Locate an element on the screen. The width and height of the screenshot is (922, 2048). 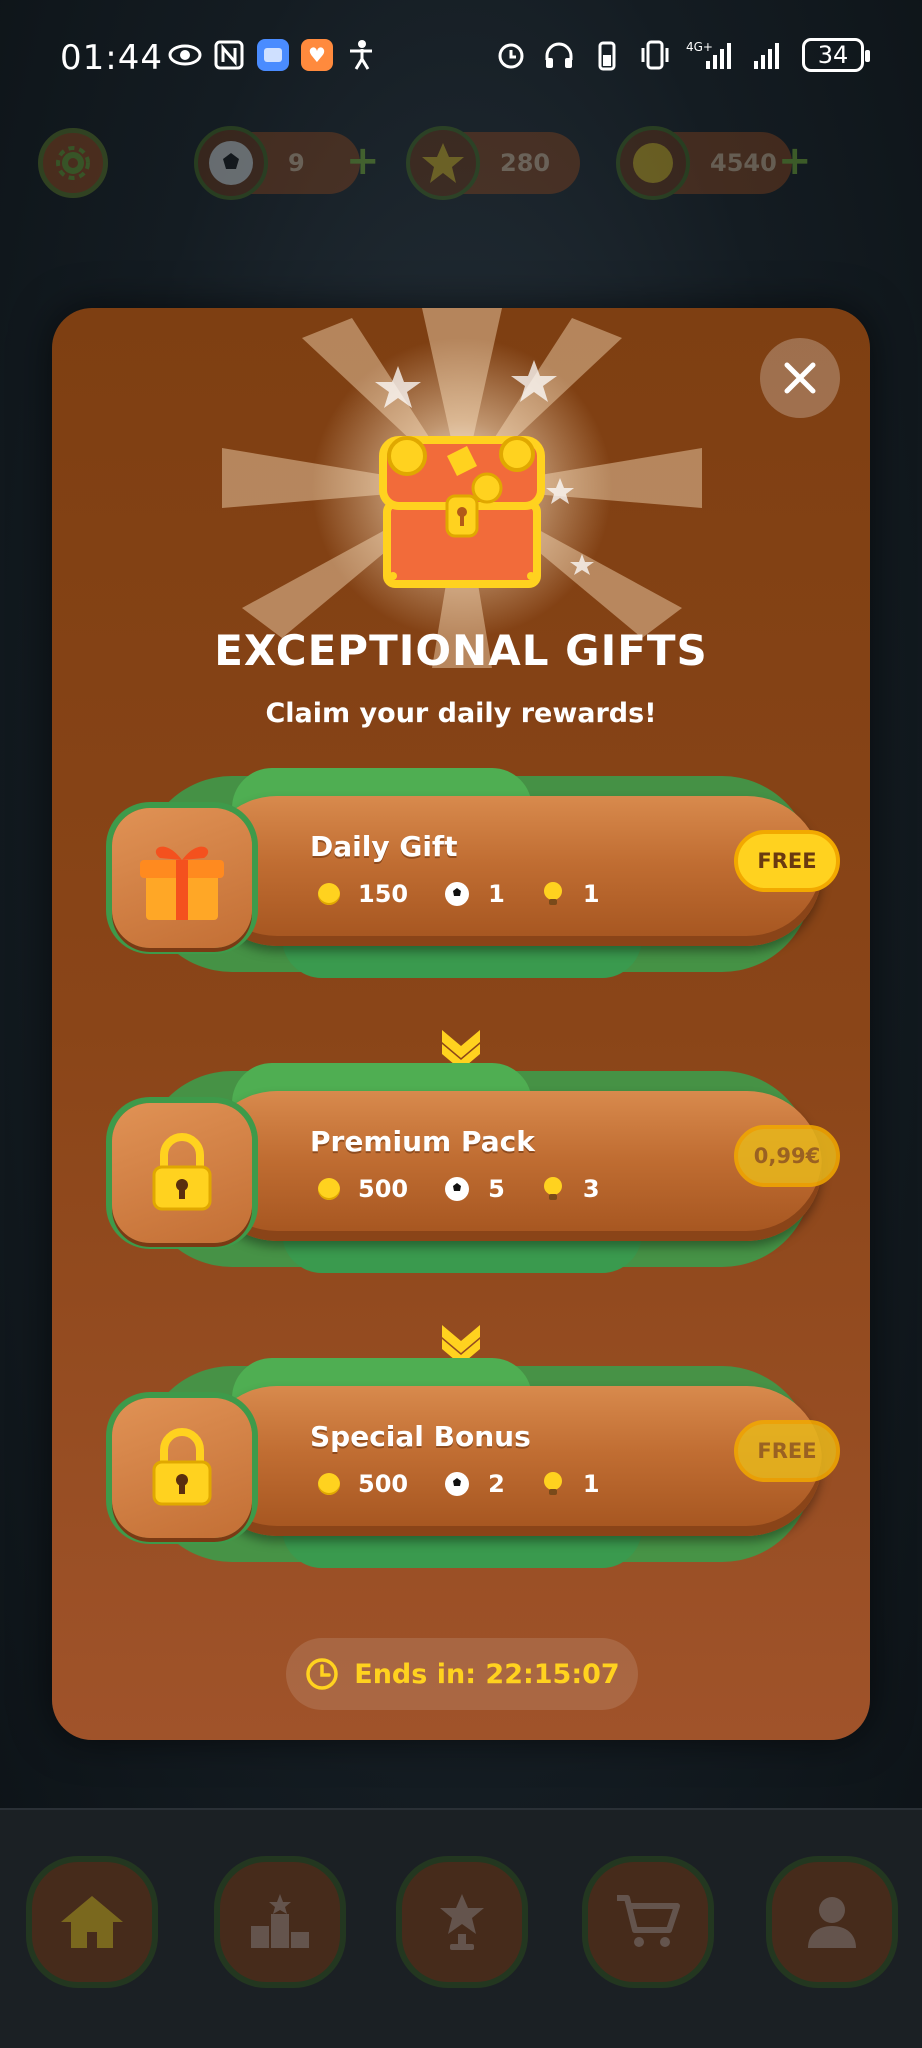
timer-text: Ends in: 22:15:07 is located at coordinates (487, 1674).